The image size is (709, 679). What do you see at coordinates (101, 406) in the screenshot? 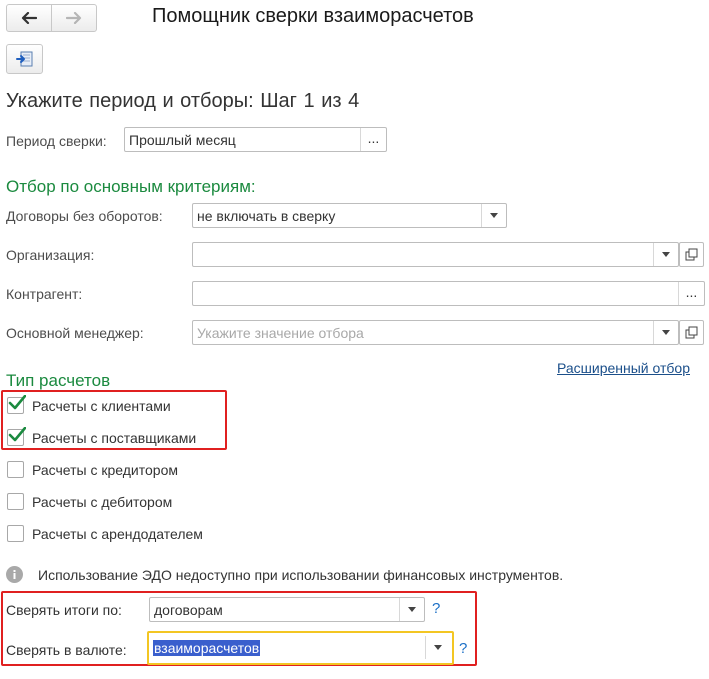
I see `checkbox-clients-label: Расчеты с клиентами` at bounding box center [101, 406].